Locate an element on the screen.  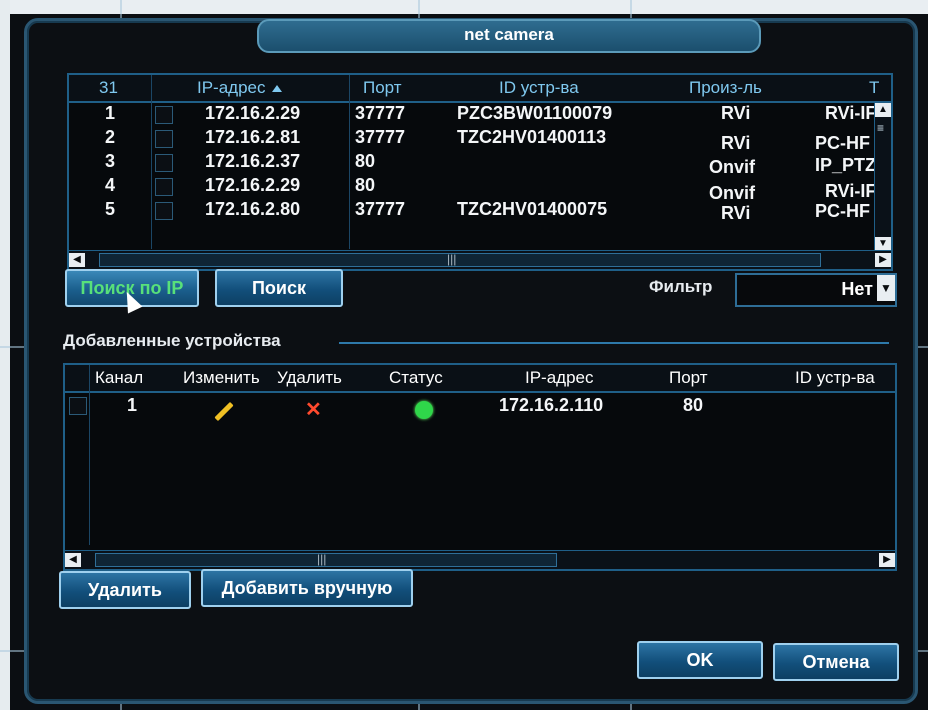
row-type: IP_PTZ is located at coordinates (846, 165).